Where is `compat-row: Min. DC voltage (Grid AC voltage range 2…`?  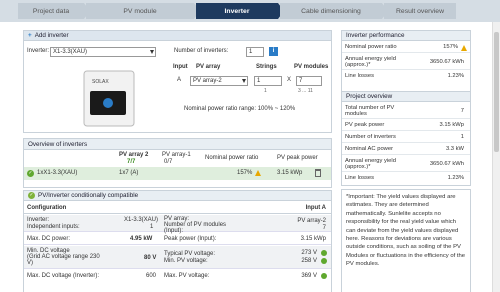
compat-row: Min. DC voltage (Grid AC voltage range 2… is located at coordinates (177, 257).